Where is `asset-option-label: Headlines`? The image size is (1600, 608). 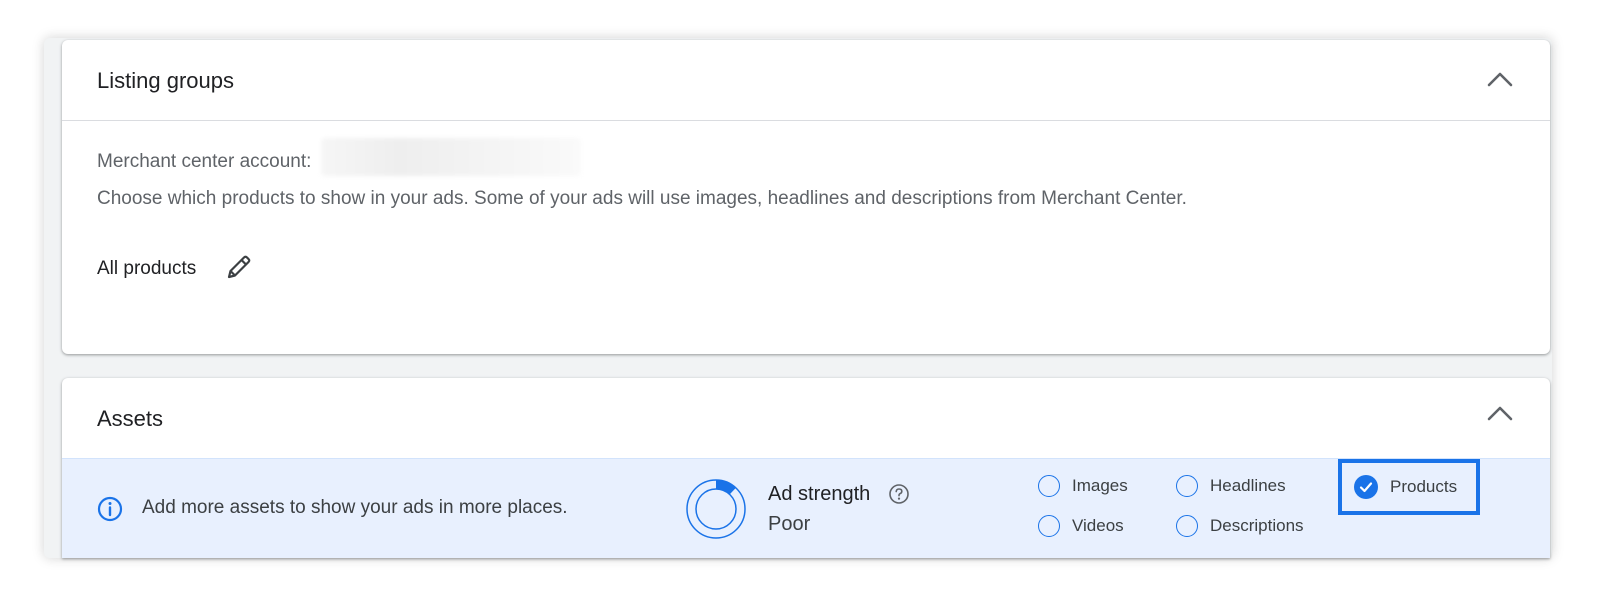 asset-option-label: Headlines is located at coordinates (1248, 485).